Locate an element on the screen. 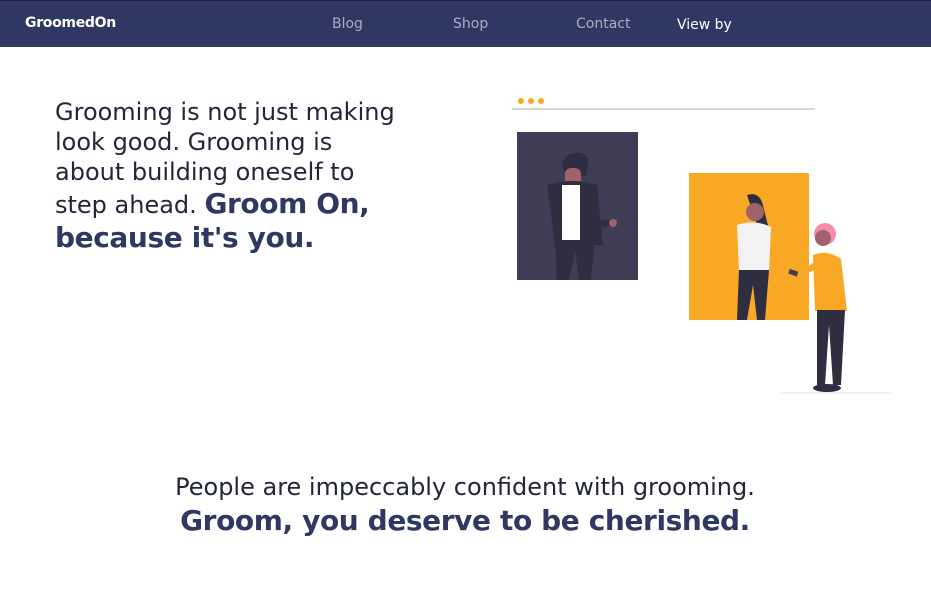  top-navbar: GroomedOn Blog Shop Contact View by is located at coordinates (465, 23).